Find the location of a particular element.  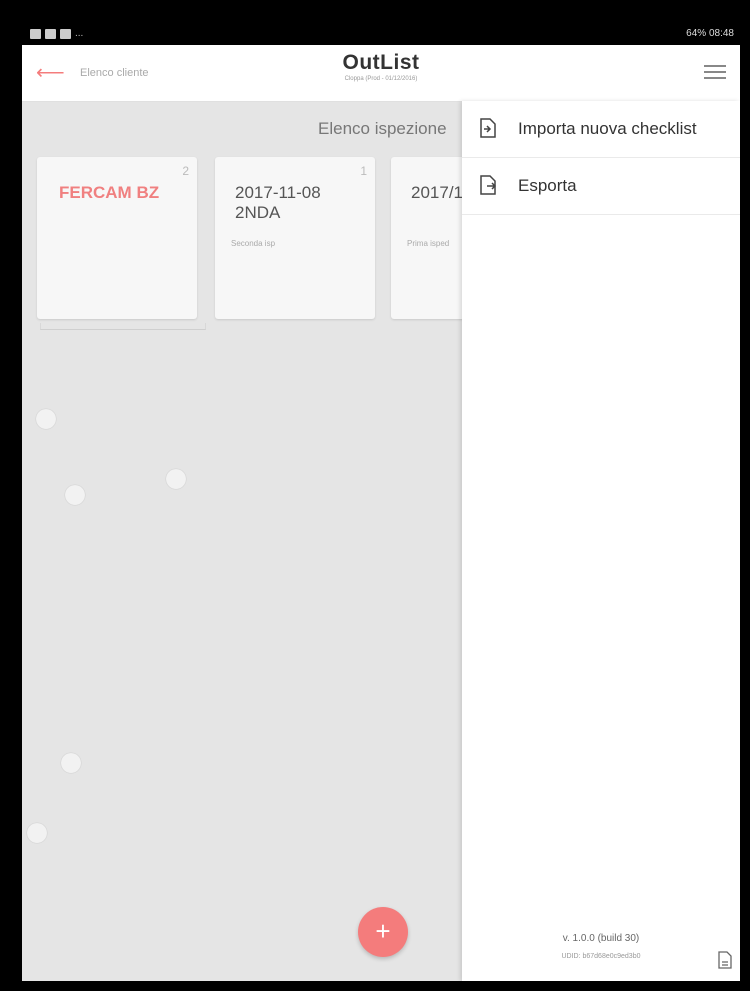

notification-icon is located at coordinates (35, 33).